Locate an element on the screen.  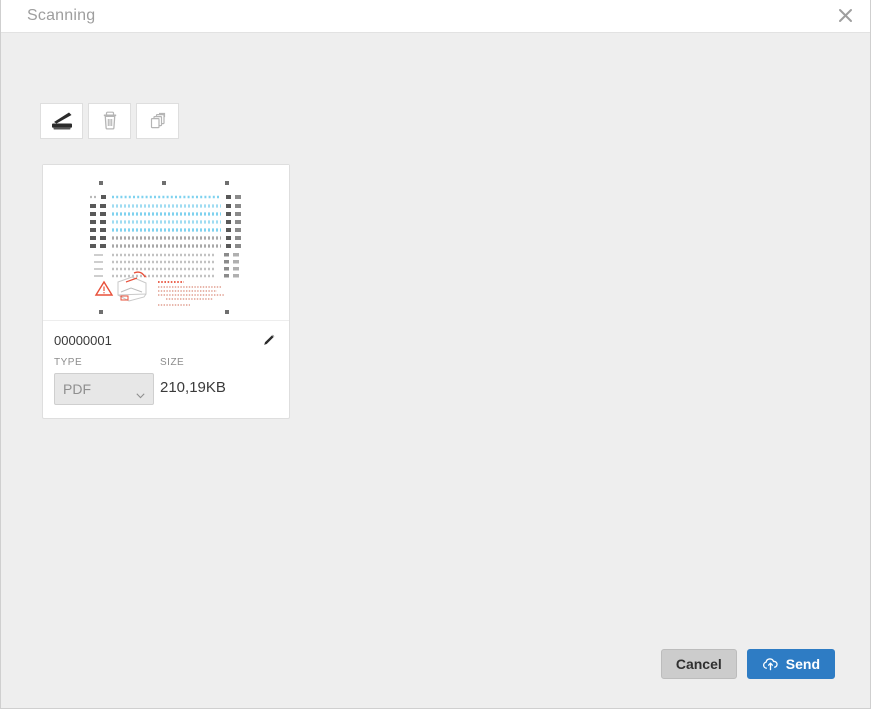
toolbar is located at coordinates (109, 121).